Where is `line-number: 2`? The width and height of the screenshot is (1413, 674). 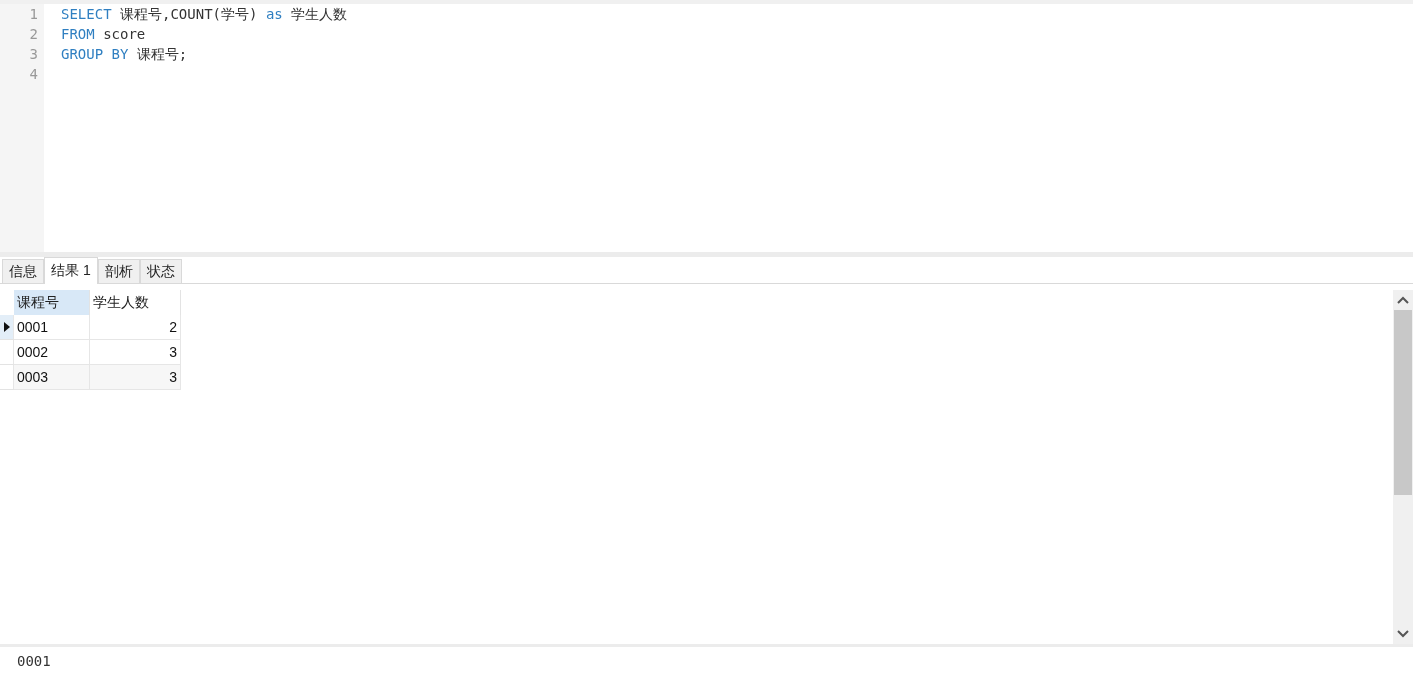
line-number: 2 is located at coordinates (33, 35).